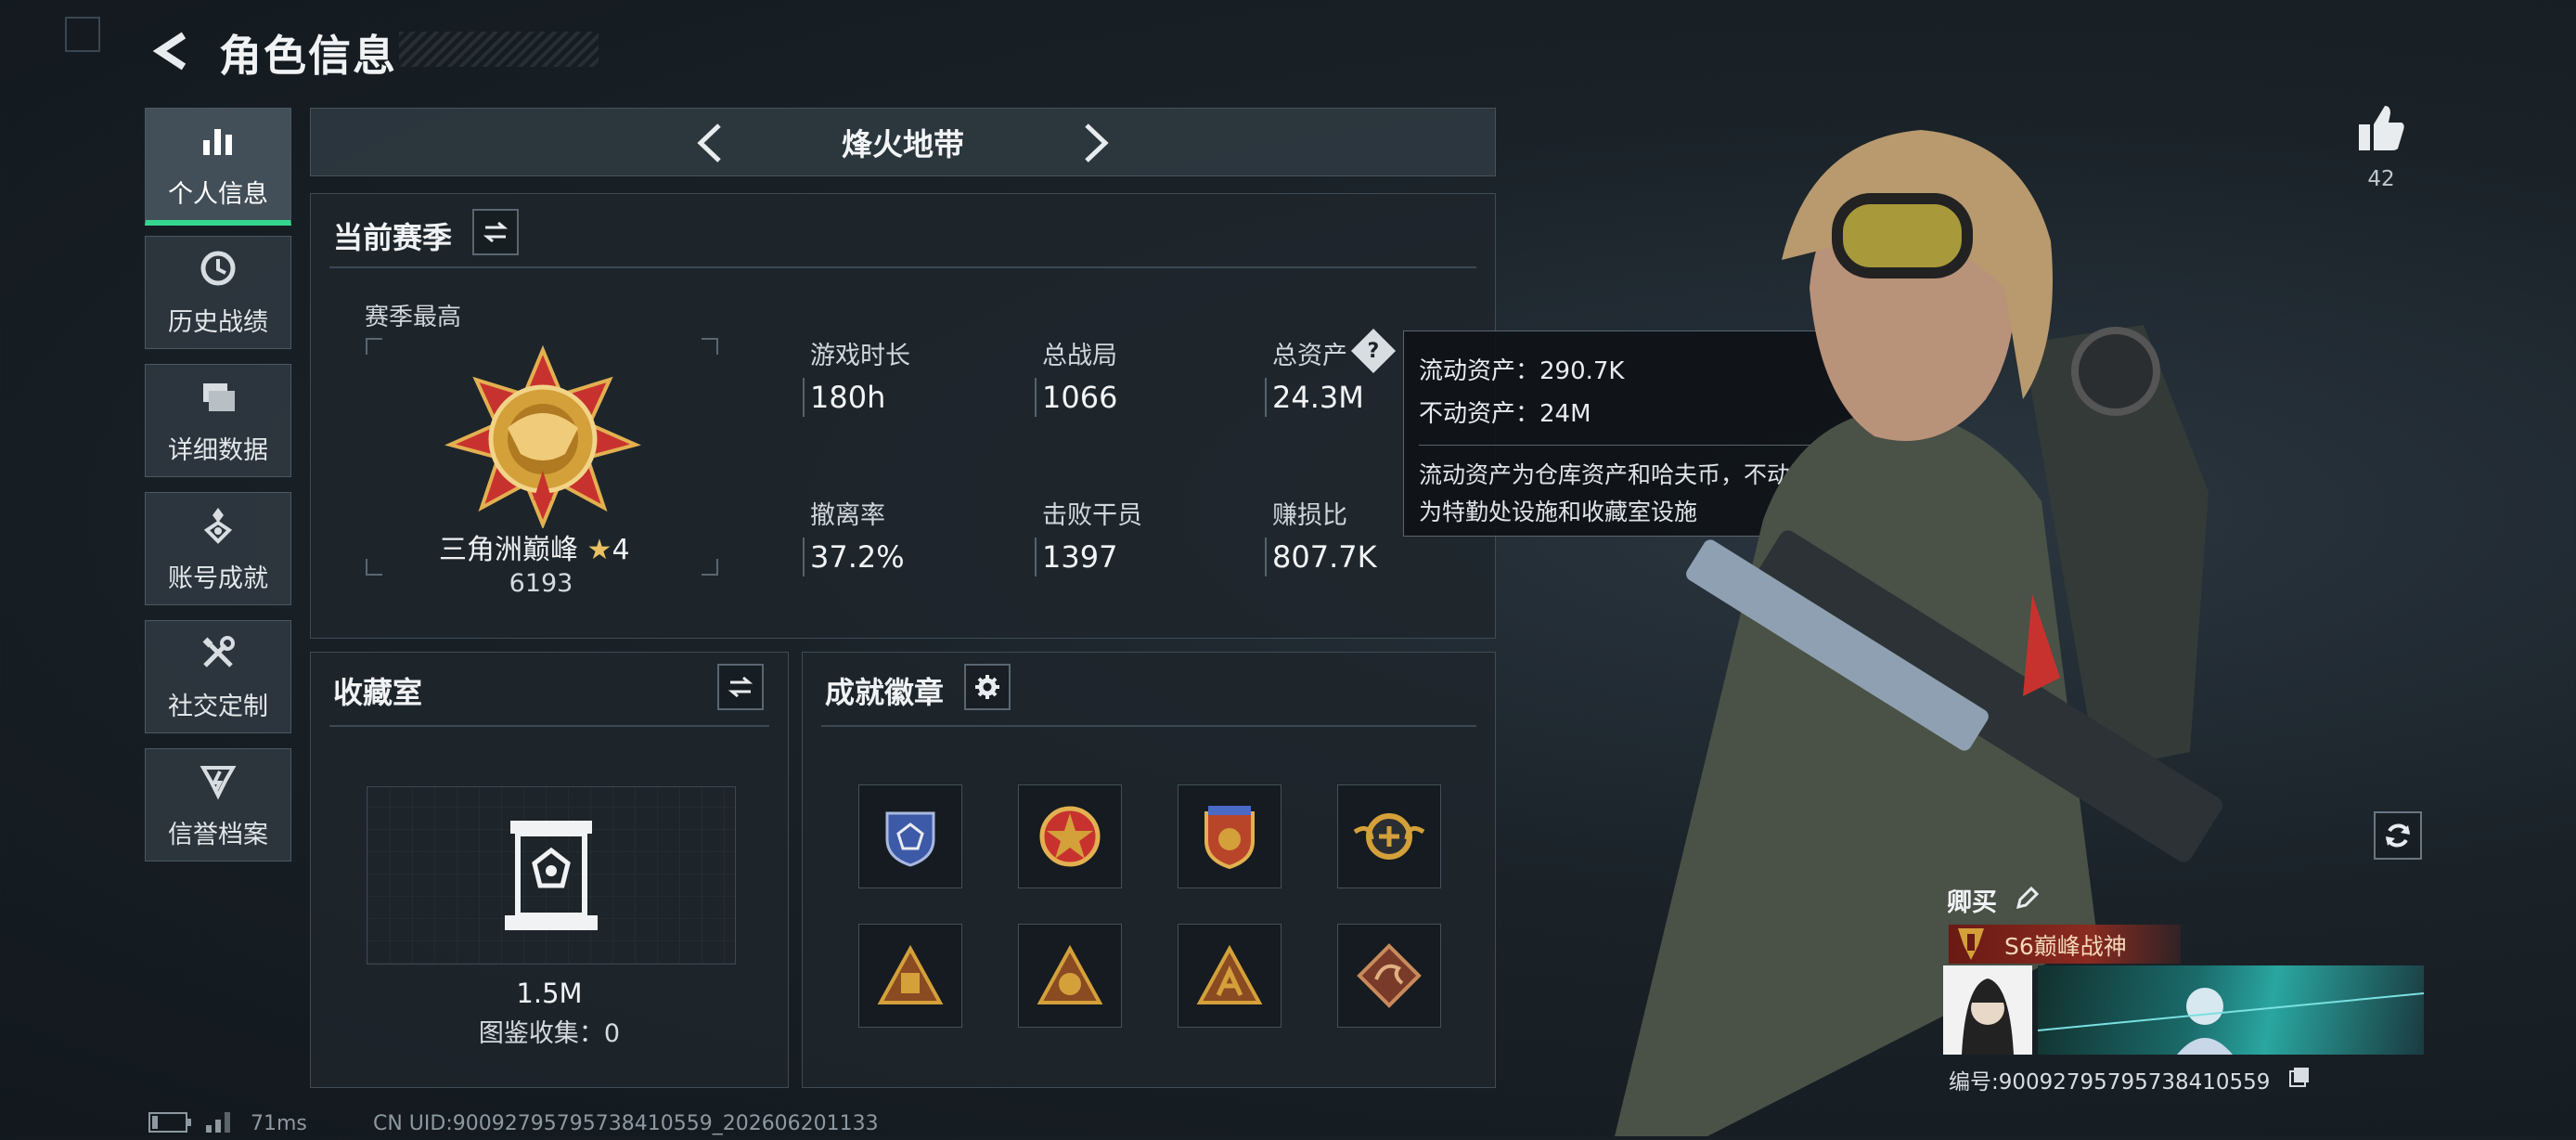  What do you see at coordinates (509, 550) in the screenshot?
I see `rank-name: 三角洲巅峰` at bounding box center [509, 550].